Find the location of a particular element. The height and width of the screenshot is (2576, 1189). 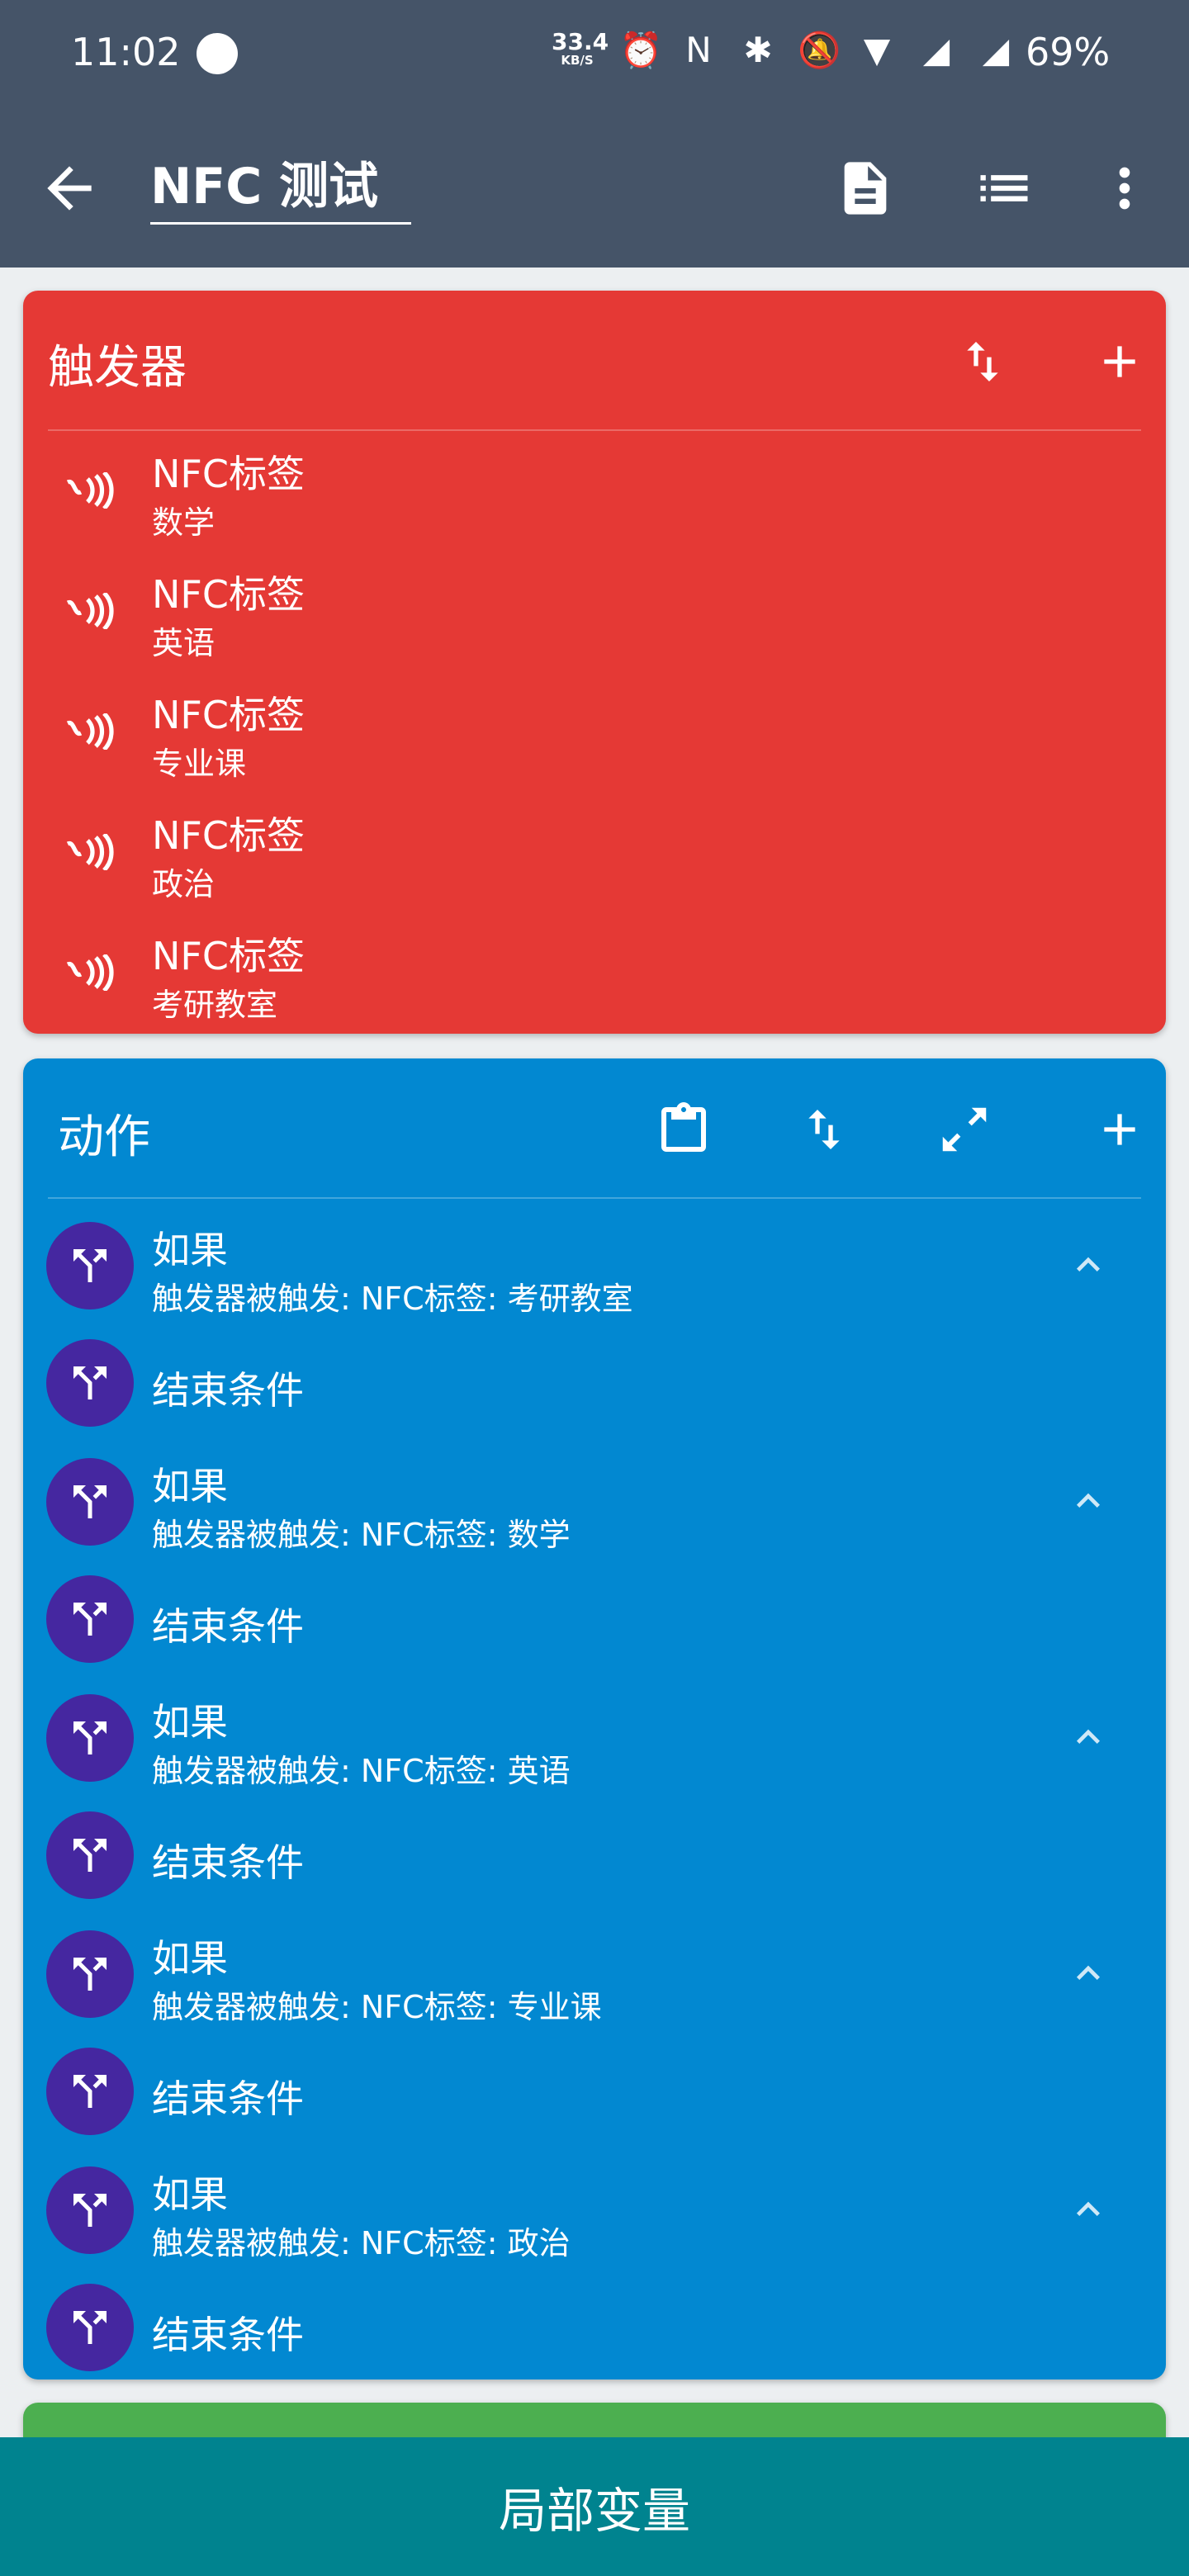

more-vert-icon is located at coordinates (1124, 188).